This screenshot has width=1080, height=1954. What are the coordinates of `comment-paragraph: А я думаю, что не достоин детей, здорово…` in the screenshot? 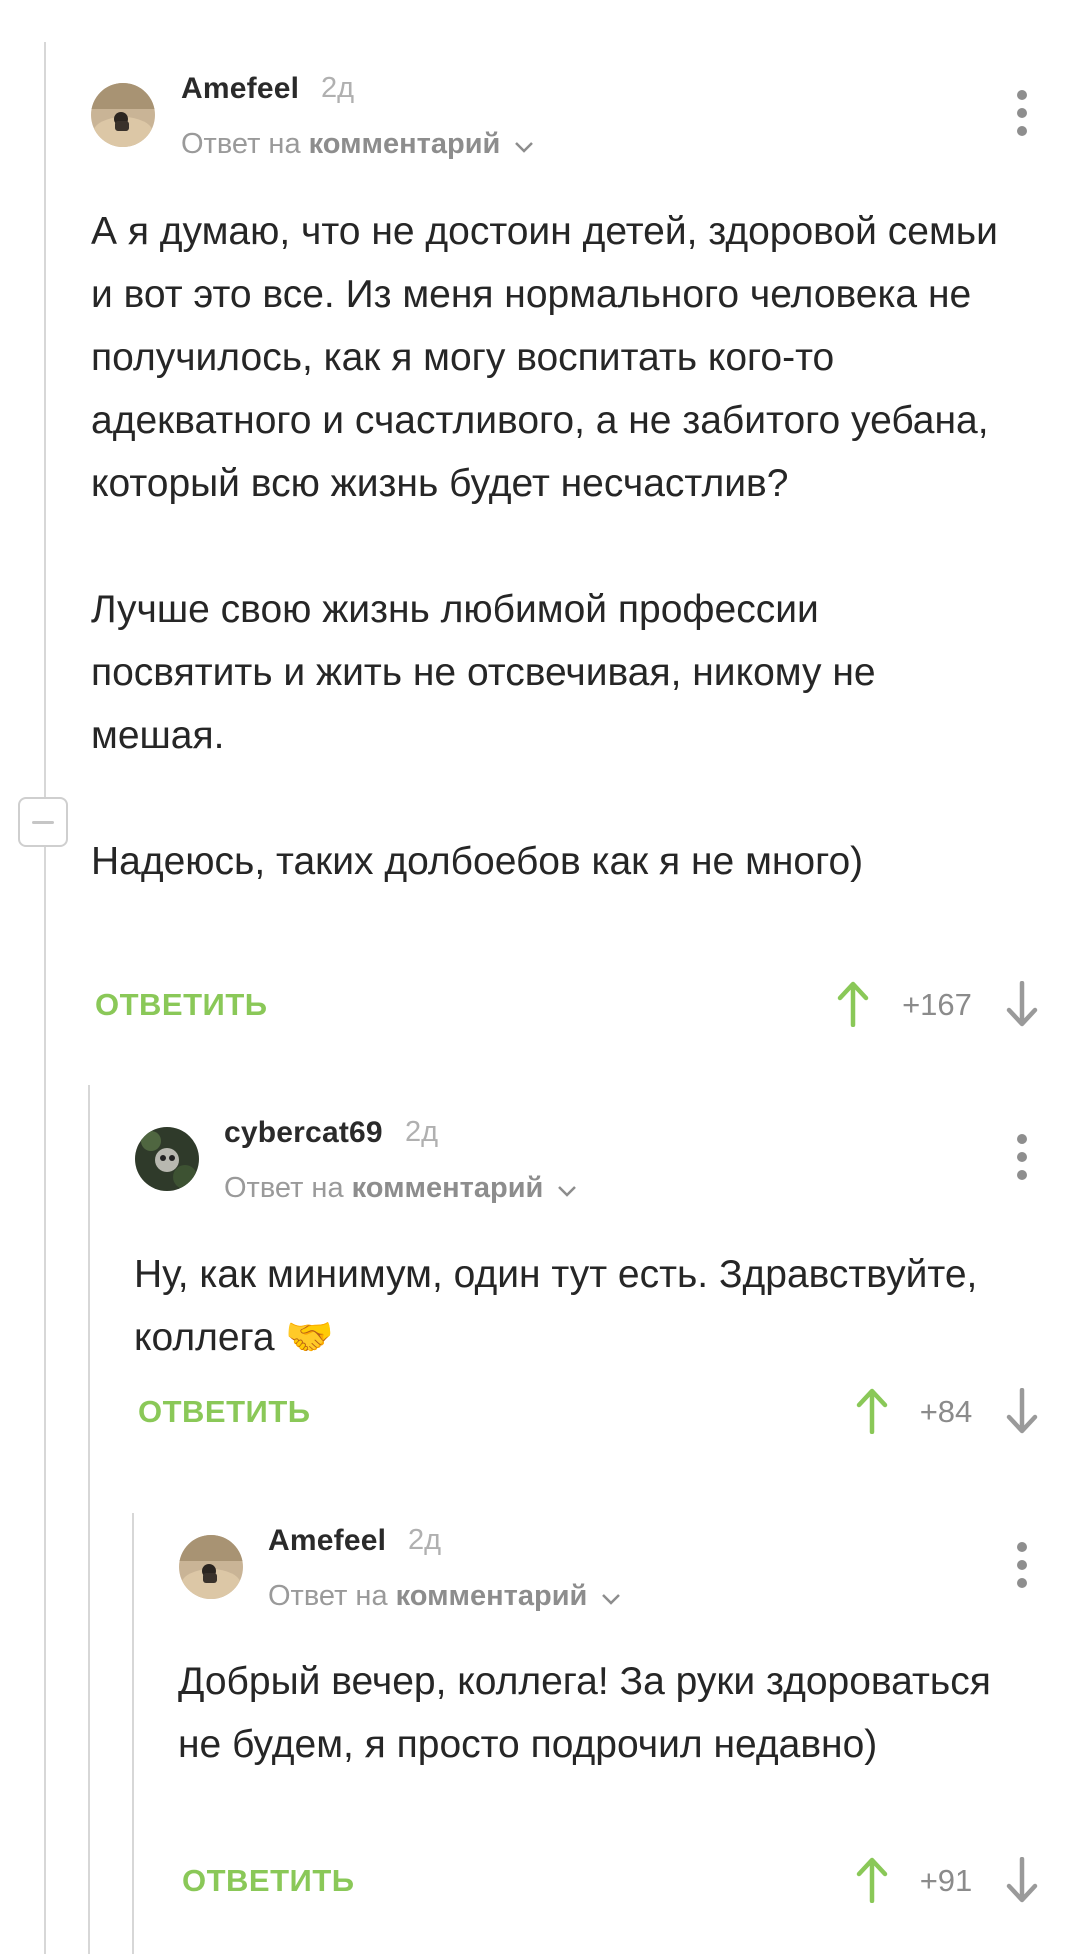 It's located at (544, 357).